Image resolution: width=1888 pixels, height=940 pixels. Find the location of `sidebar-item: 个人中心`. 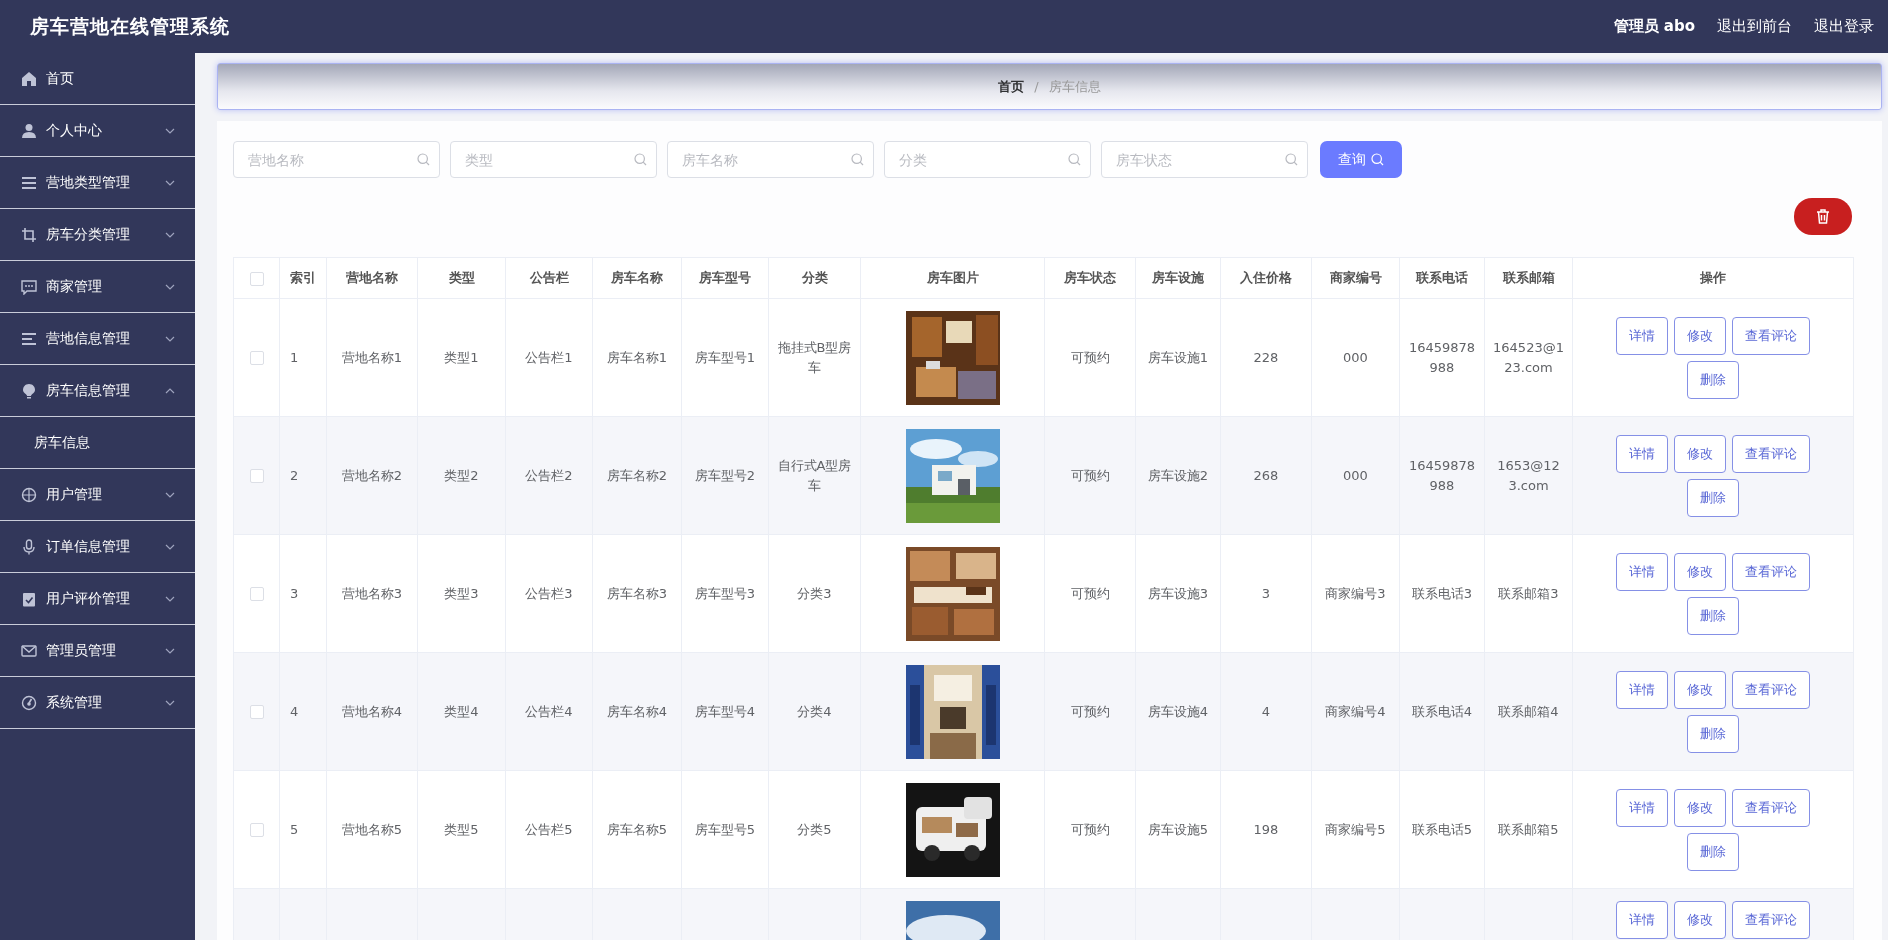

sidebar-item: 个人中心 is located at coordinates (101, 130).